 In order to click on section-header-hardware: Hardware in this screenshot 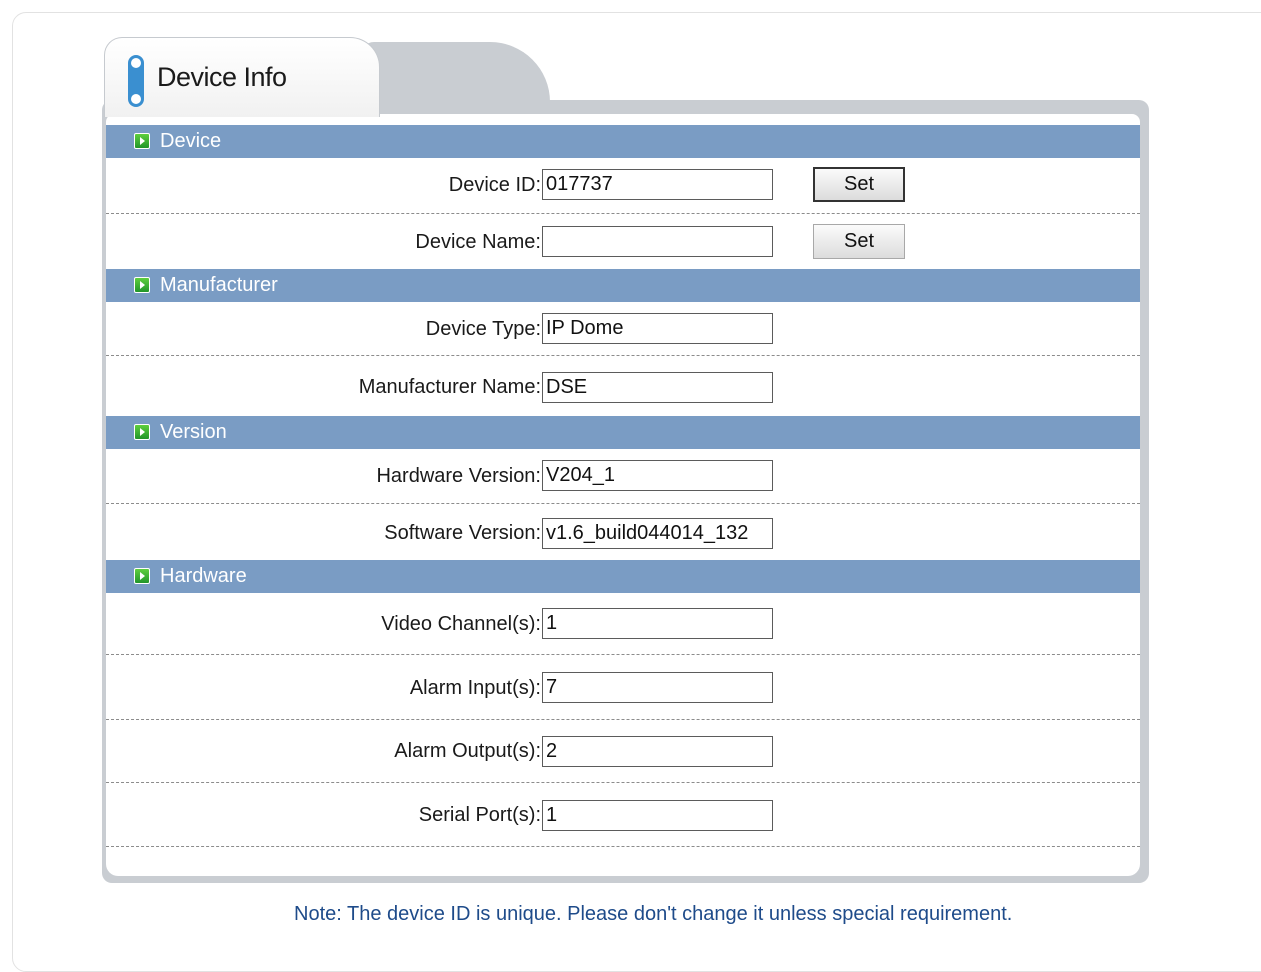, I will do `click(623, 576)`.